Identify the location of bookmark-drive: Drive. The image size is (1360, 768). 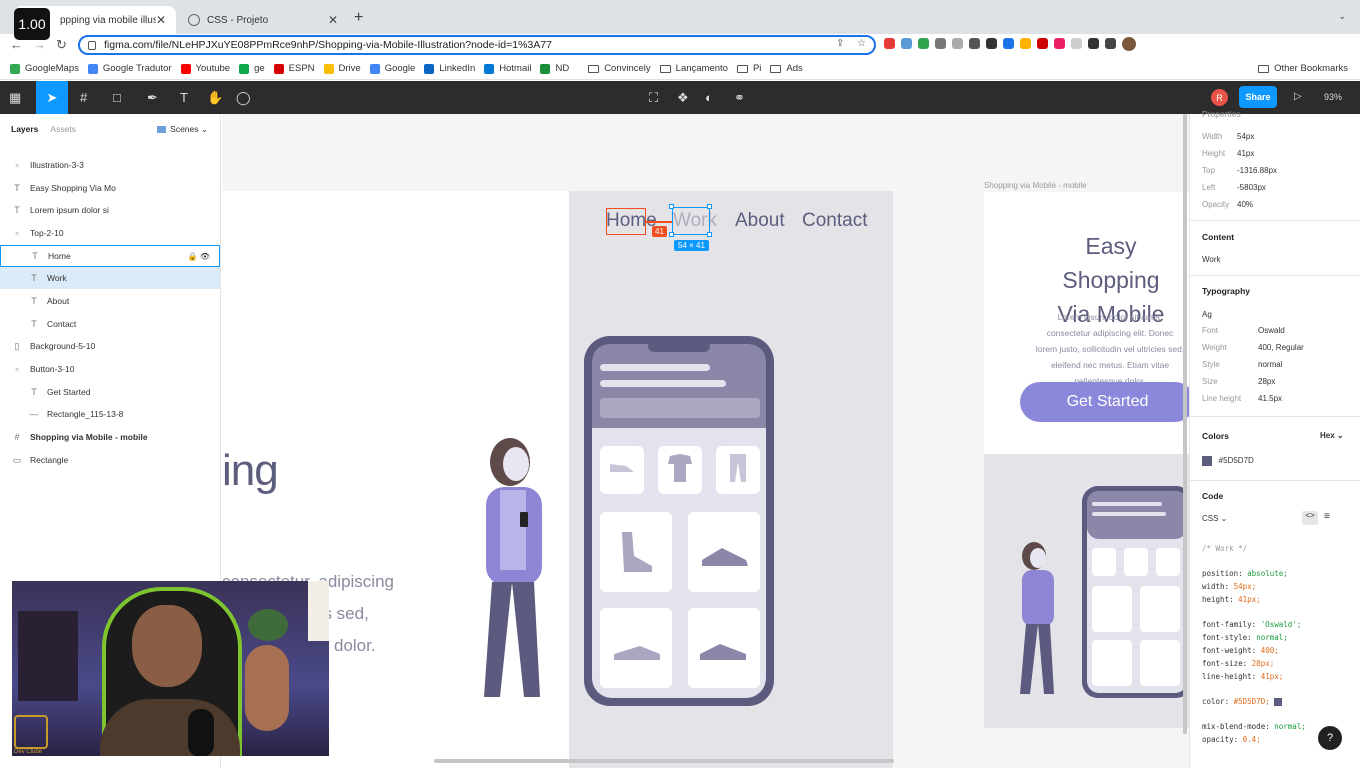
(342, 68).